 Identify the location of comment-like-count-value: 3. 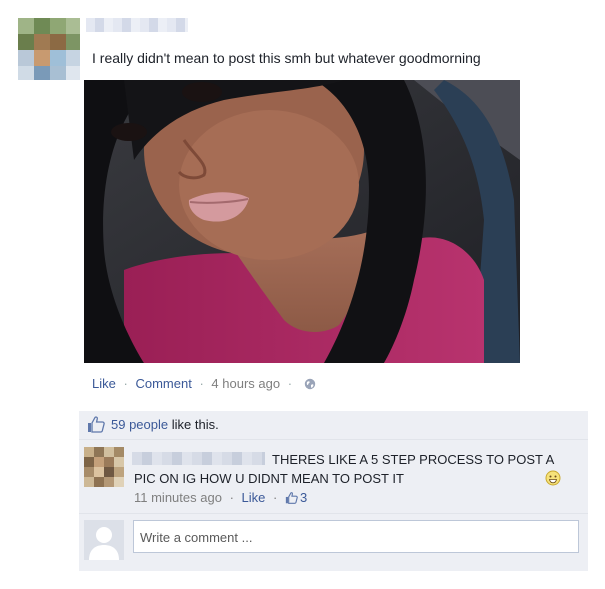
(303, 497).